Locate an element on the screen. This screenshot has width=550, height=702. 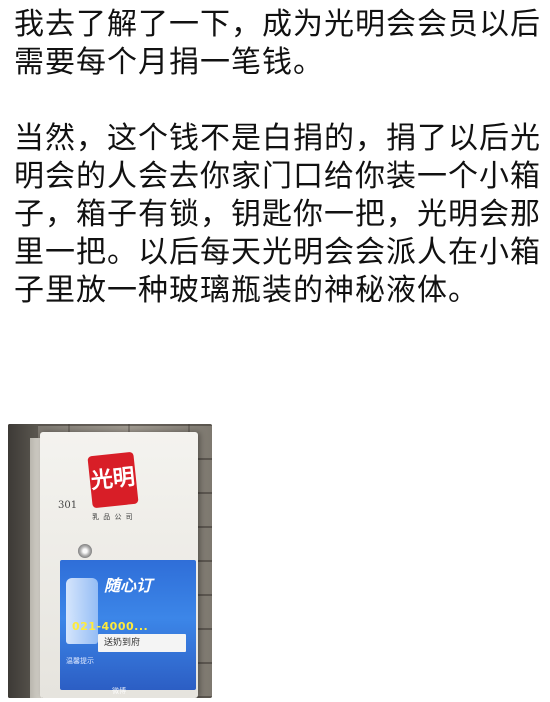
bright-dairy-logo: 光明 is located at coordinates (113, 480).